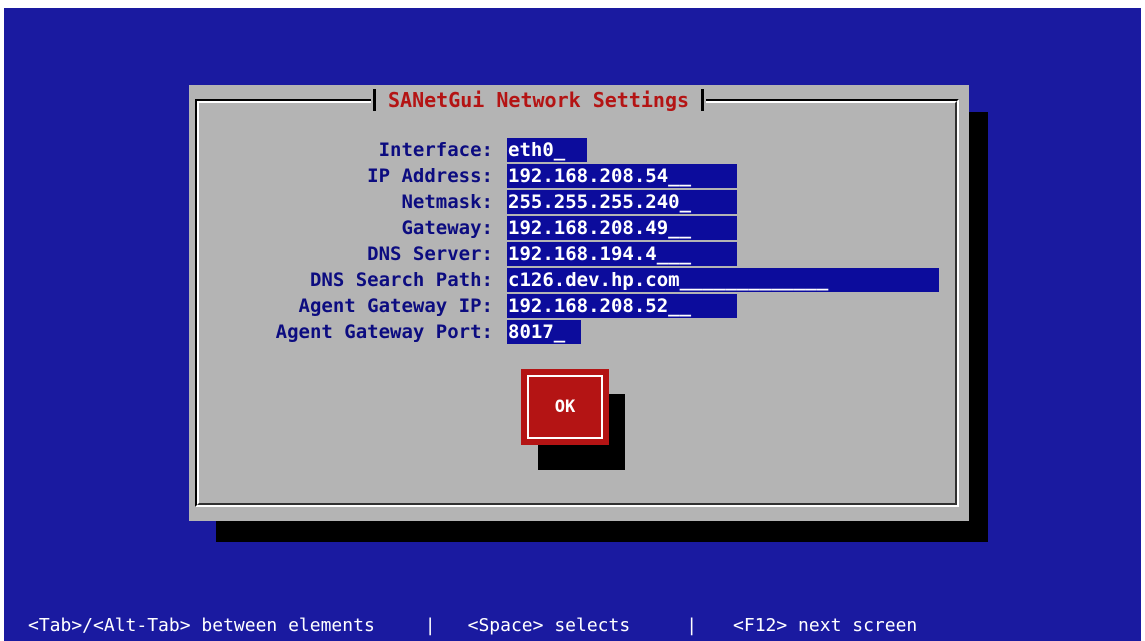 The width and height of the screenshot is (1145, 641). What do you see at coordinates (549, 625) in the screenshot?
I see `help-space-hint: <Space> selects` at bounding box center [549, 625].